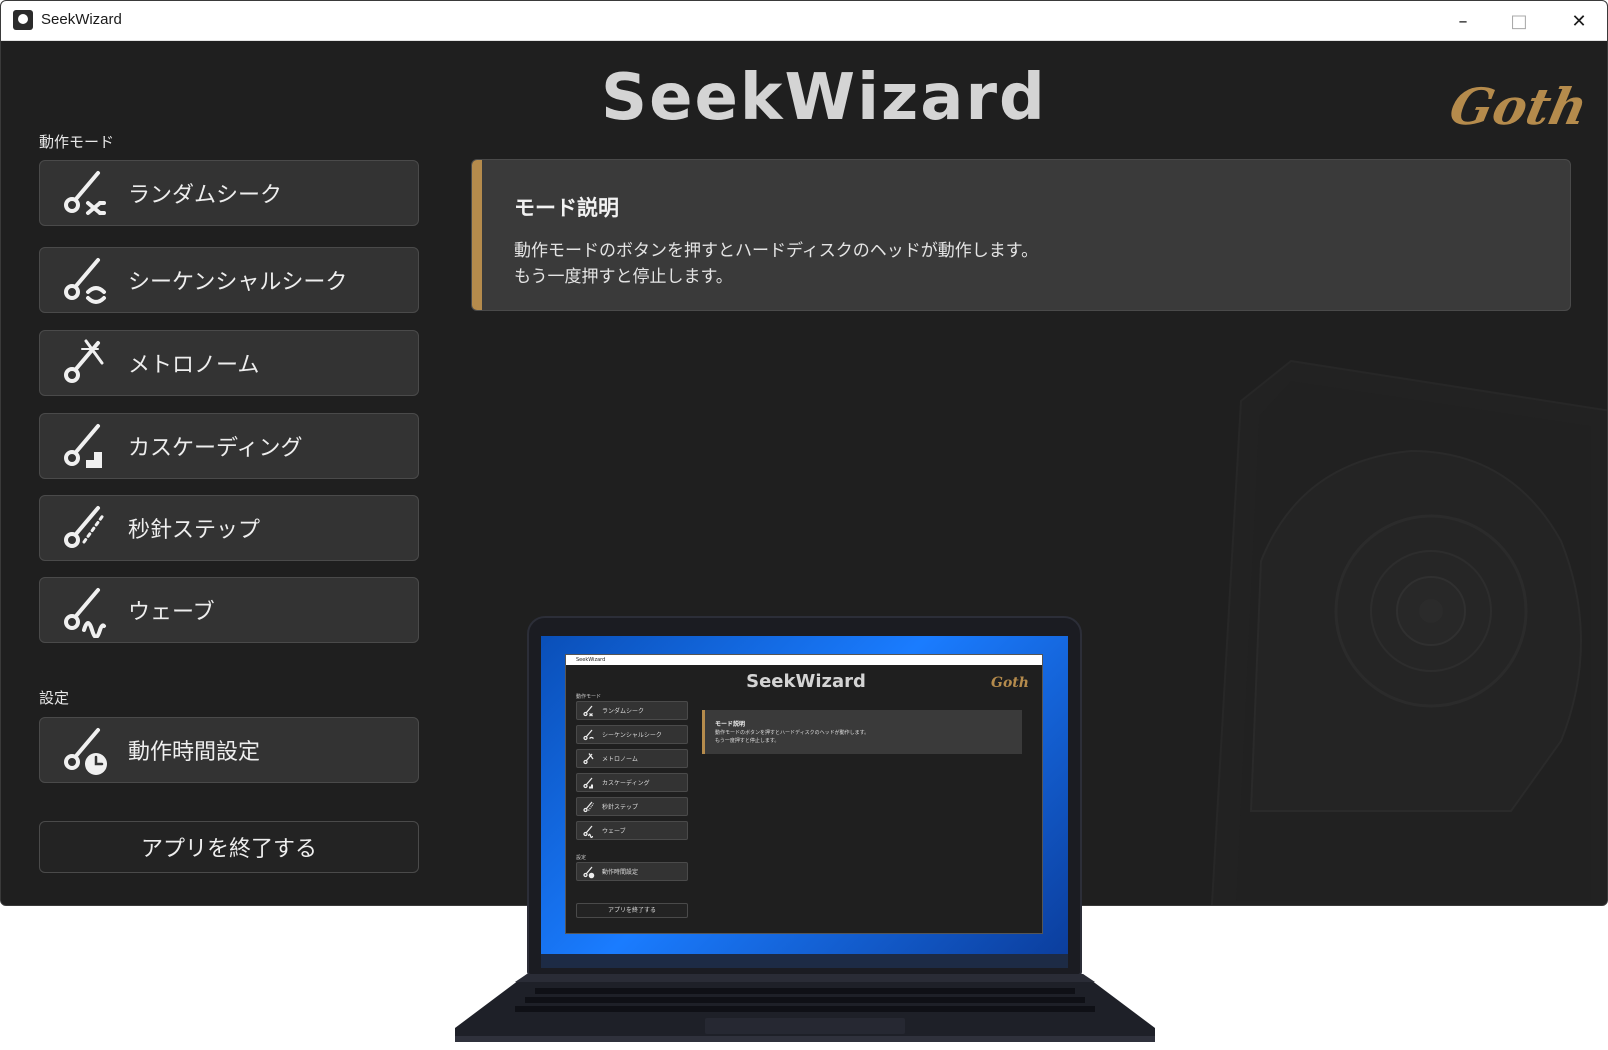 This screenshot has width=1608, height=1050. What do you see at coordinates (1463, 21) in the screenshot?
I see `minimize-button: –` at bounding box center [1463, 21].